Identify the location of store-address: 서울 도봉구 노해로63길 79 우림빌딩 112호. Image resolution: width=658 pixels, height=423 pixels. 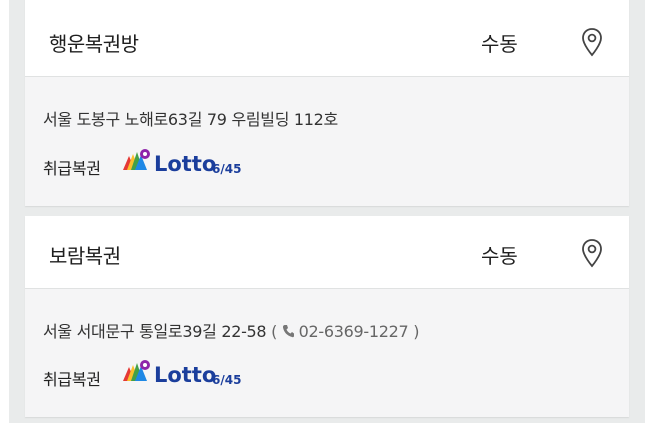
(190, 119).